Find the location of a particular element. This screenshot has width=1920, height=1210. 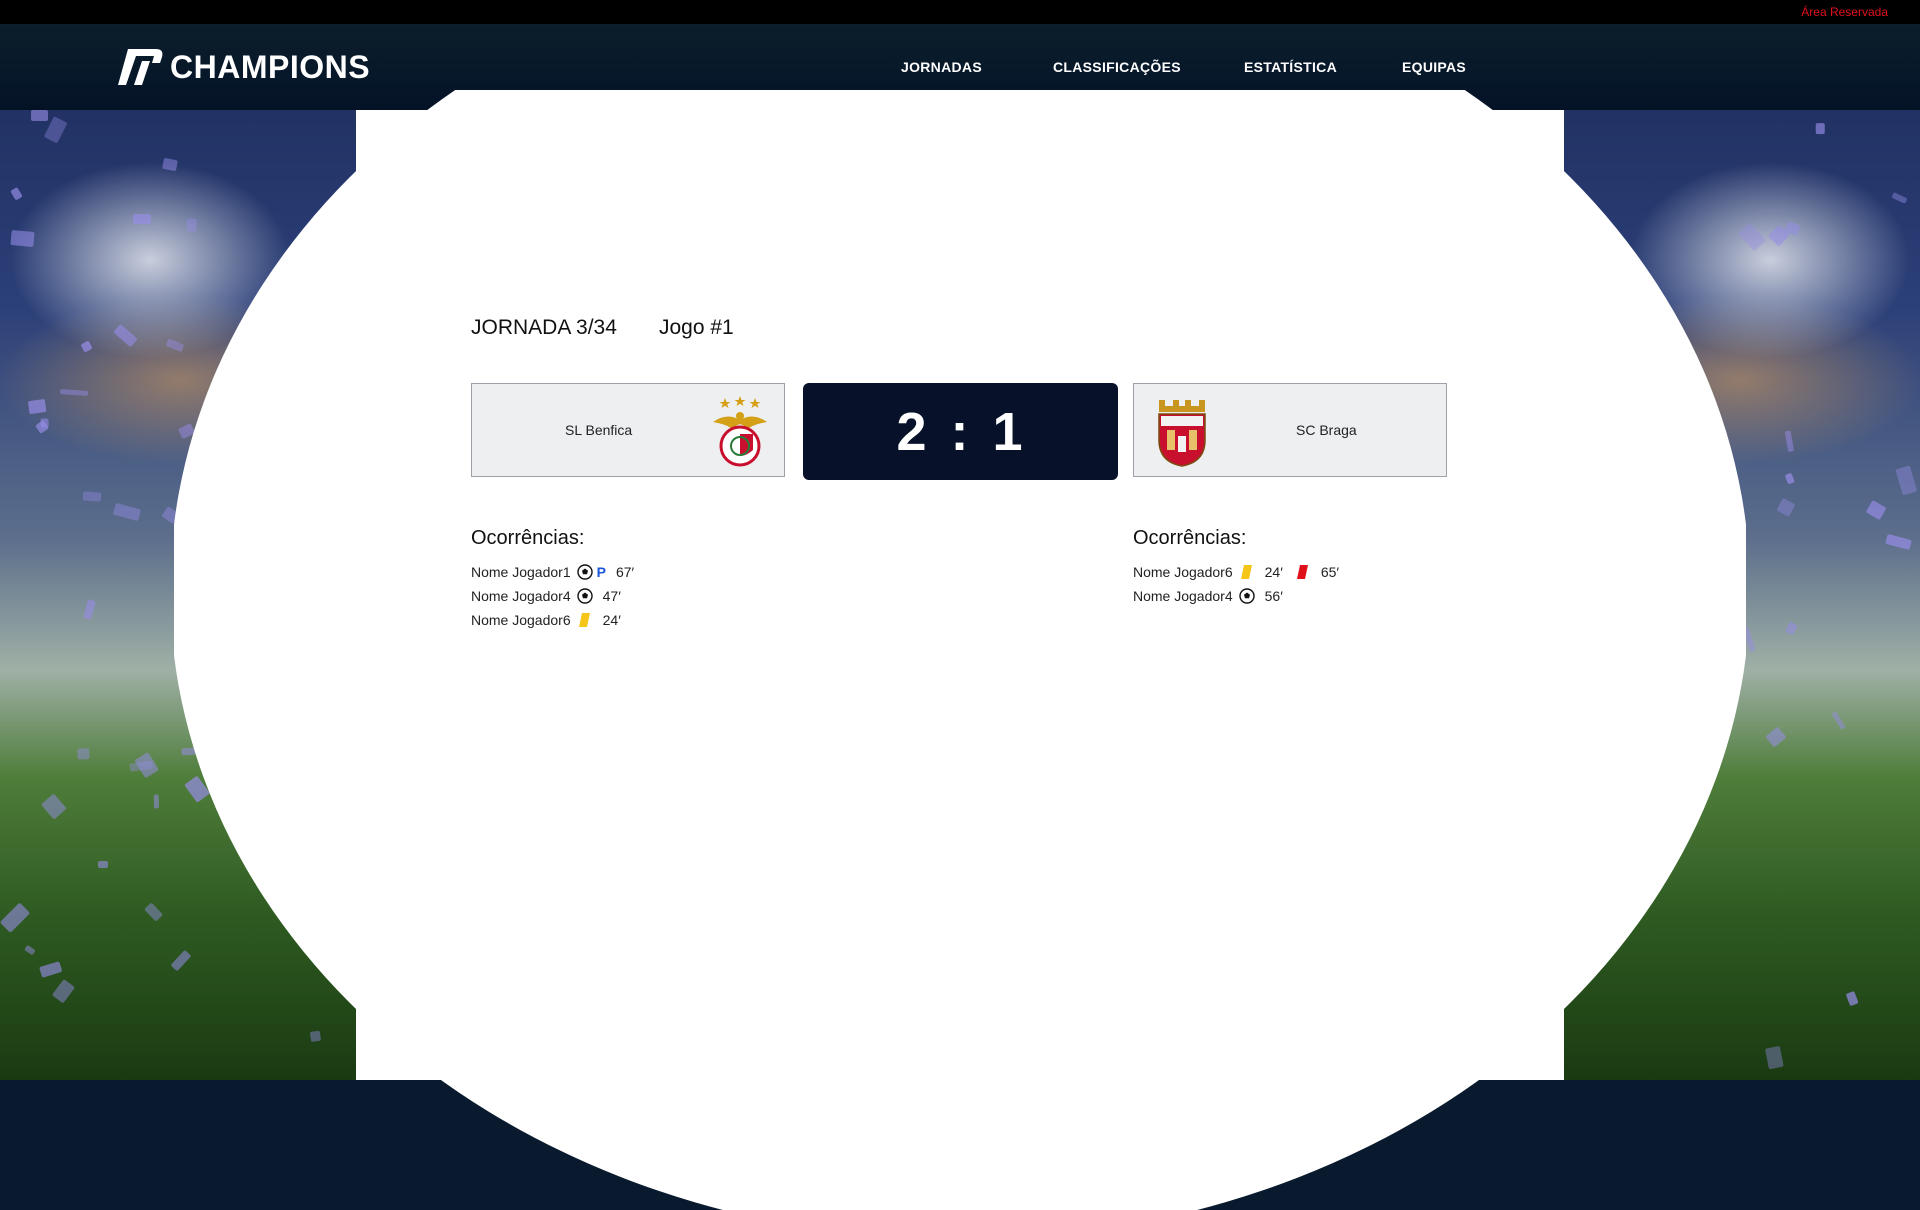

home-occurrences-title: Ocorrências: is located at coordinates (528, 538).